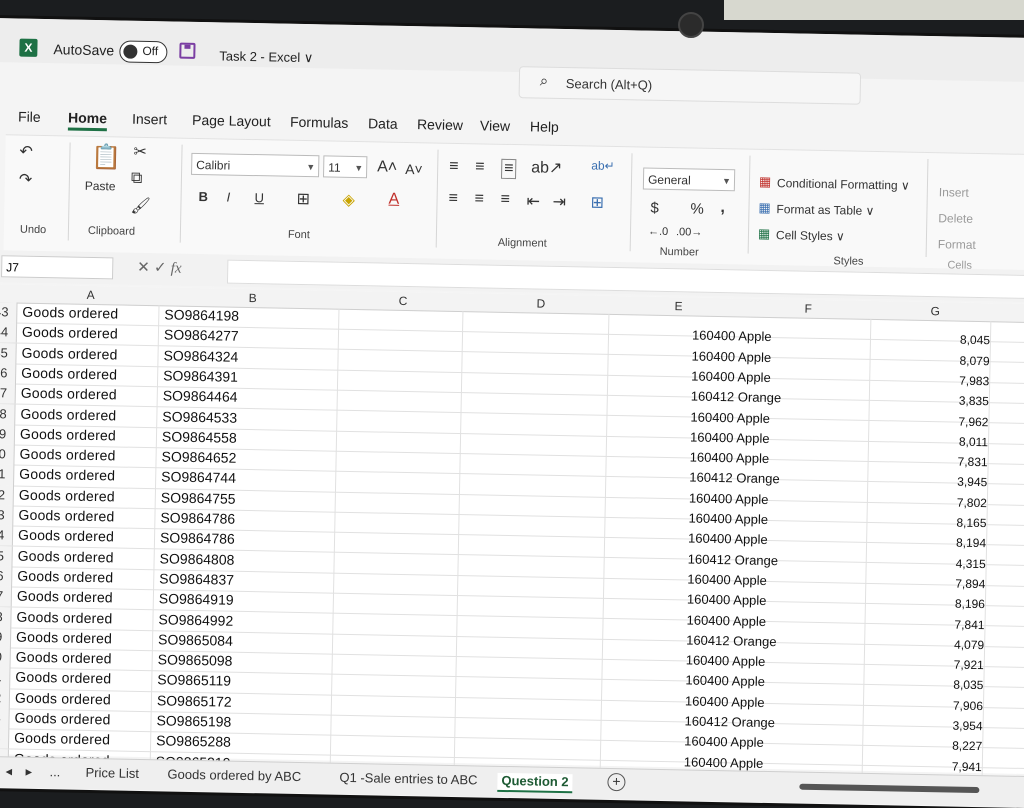  I want to click on tab-data: Data, so click(383, 123).